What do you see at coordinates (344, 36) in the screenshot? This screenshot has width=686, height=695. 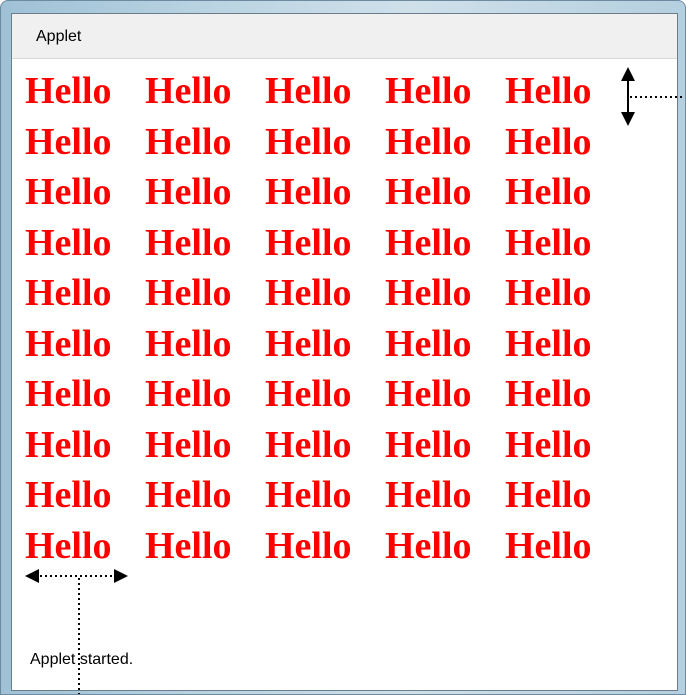 I see `applet-title-bar: Applet` at bounding box center [344, 36].